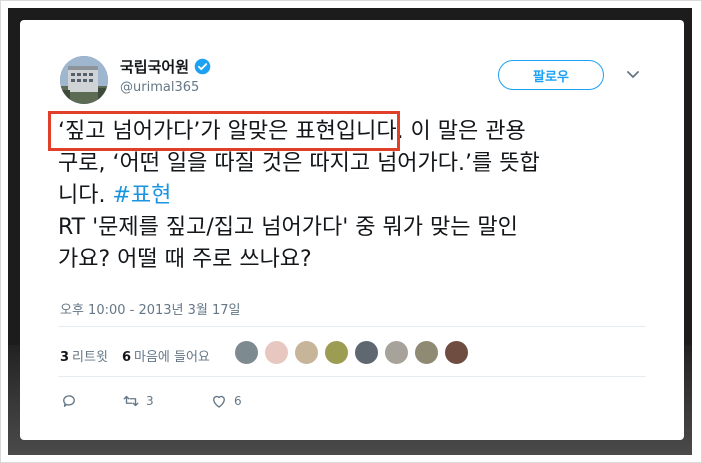  I want to click on likes-count: 6, so click(126, 357).